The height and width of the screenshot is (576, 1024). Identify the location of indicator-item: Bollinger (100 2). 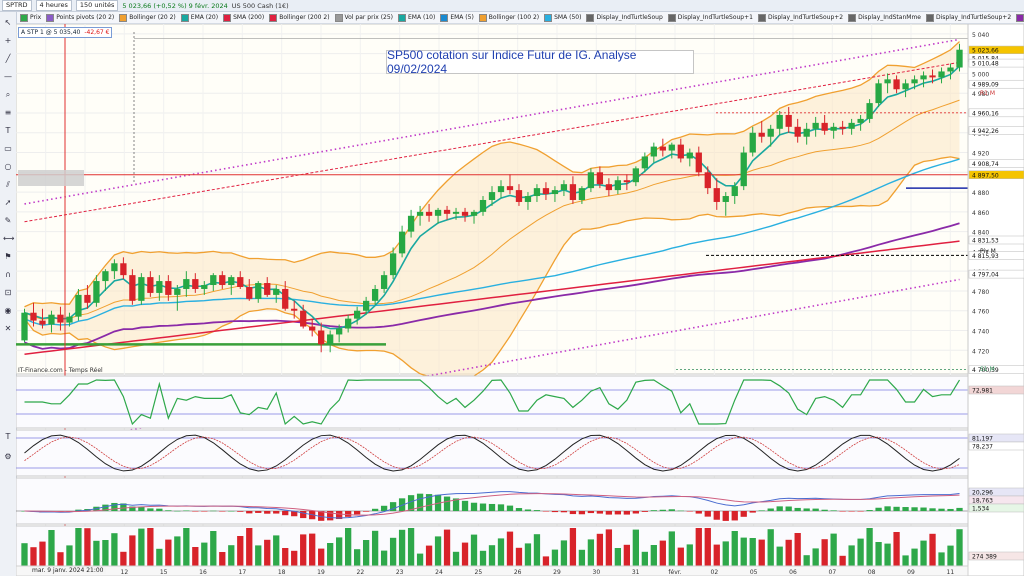
(508, 17).